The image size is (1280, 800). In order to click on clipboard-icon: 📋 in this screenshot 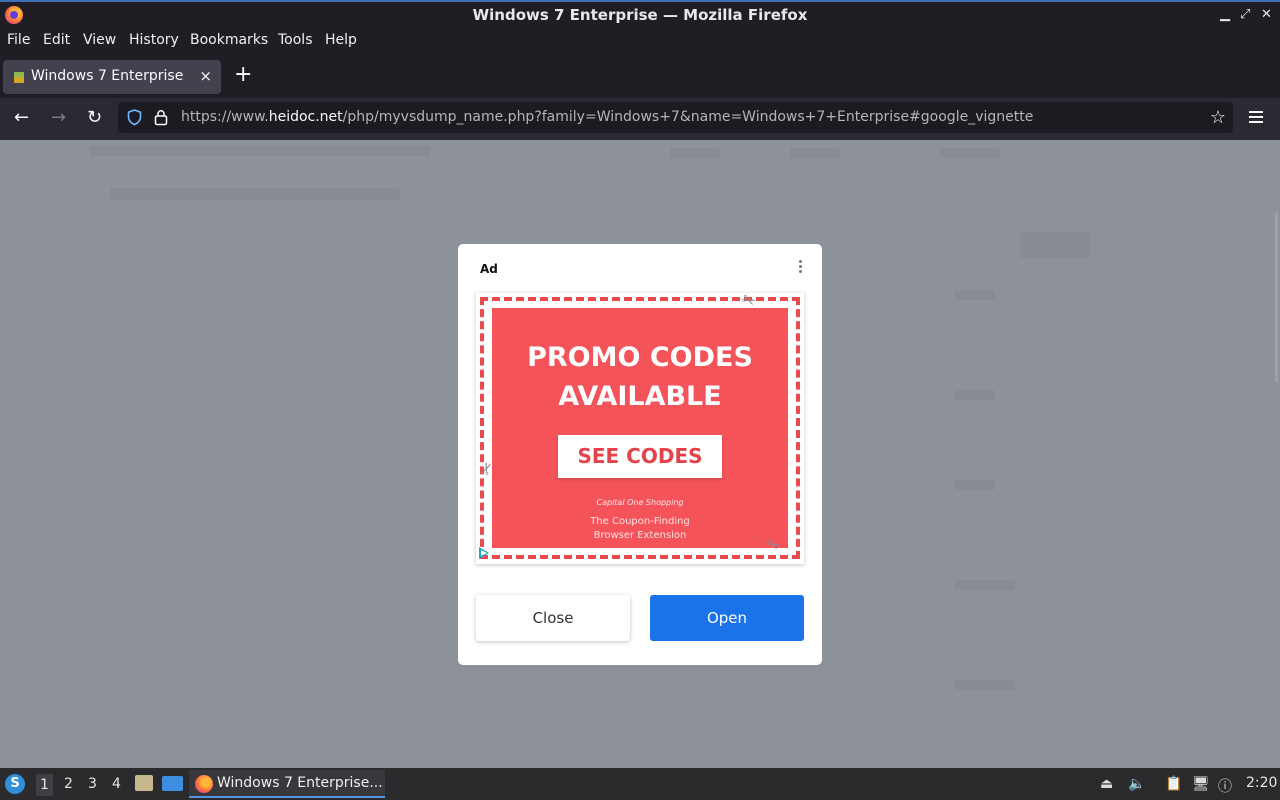, I will do `click(1173, 784)`.